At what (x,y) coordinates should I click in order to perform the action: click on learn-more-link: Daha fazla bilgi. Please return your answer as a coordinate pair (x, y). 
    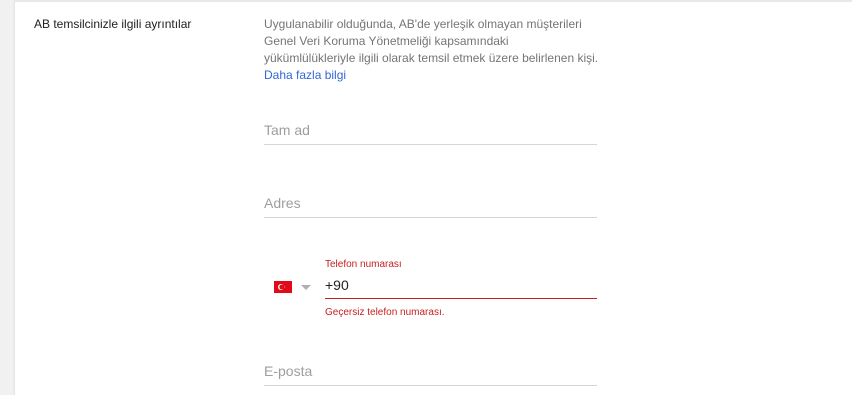
    Looking at the image, I should click on (305, 75).